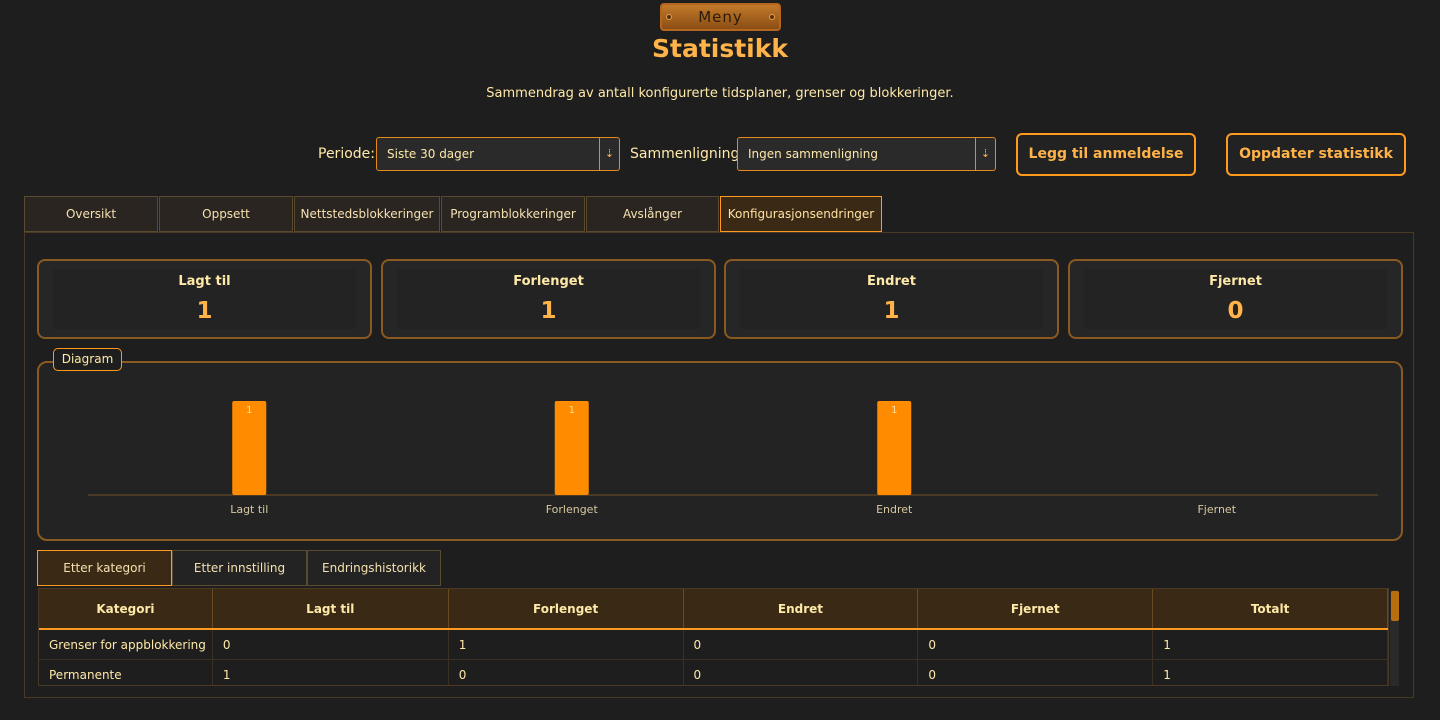 This screenshot has width=1440, height=720. I want to click on stat-card-value: 0, so click(1235, 311).